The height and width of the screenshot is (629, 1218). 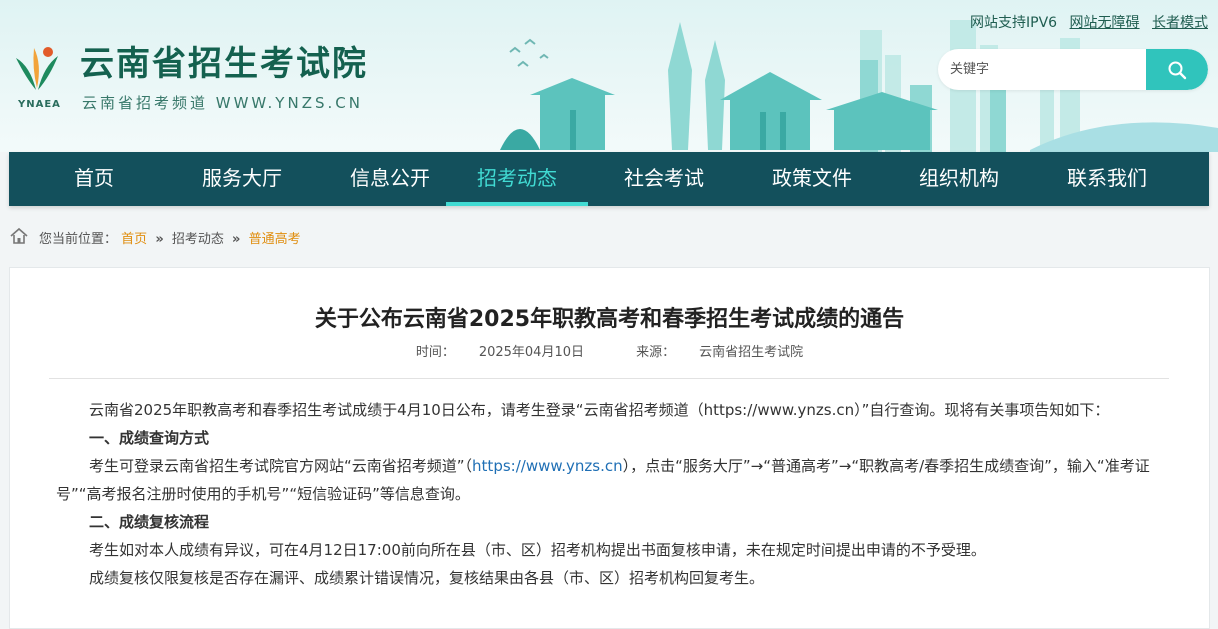 I want to click on breadcrumb-home-link: 首页, so click(x=134, y=239).